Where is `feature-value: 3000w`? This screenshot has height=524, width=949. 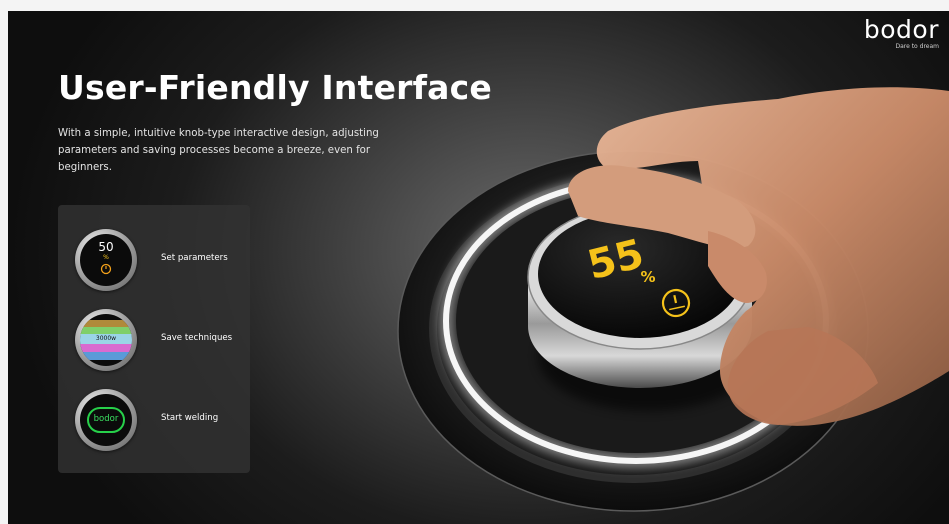
feature-value: 3000w is located at coordinates (106, 338).